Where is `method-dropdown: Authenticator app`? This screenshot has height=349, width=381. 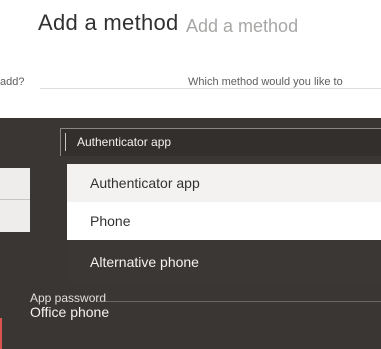 method-dropdown: Authenticator app is located at coordinates (220, 142).